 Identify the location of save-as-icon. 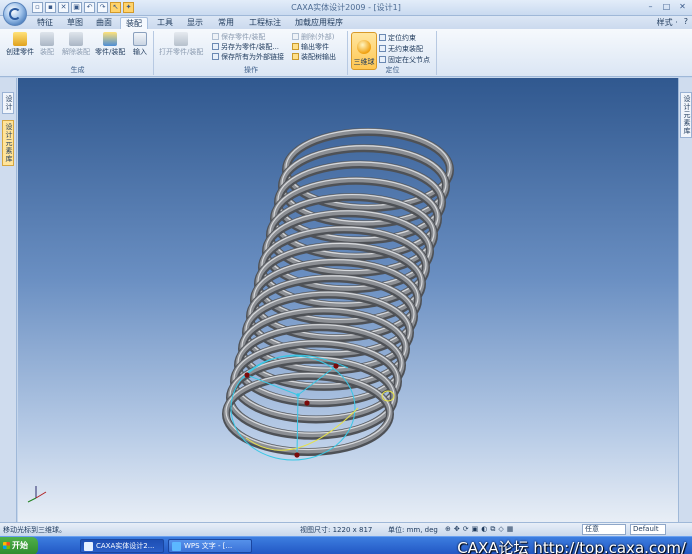
(215, 46).